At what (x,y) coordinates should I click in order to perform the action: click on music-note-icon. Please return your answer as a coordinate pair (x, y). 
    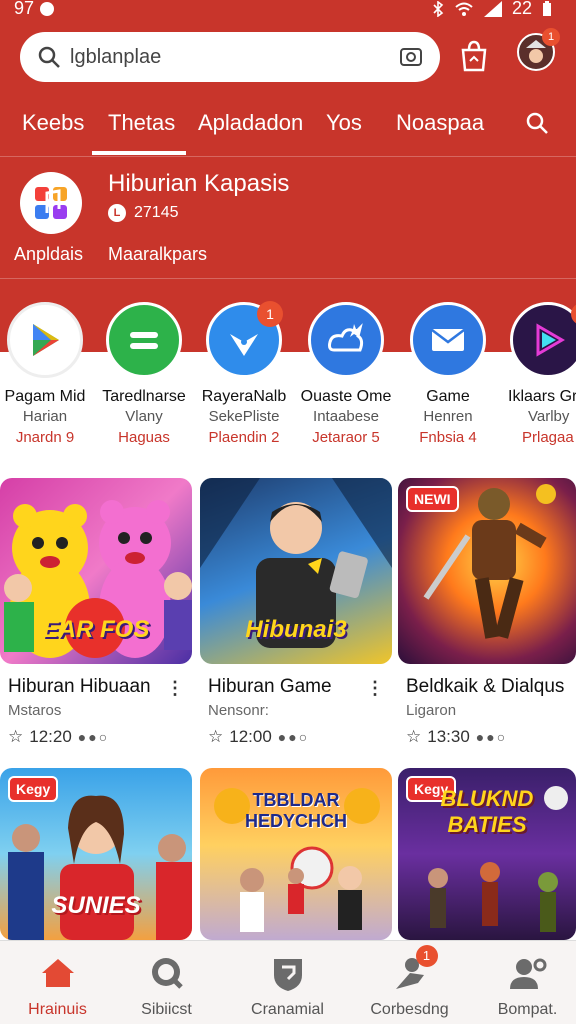
    Looking at the image, I should click on (51, 203).